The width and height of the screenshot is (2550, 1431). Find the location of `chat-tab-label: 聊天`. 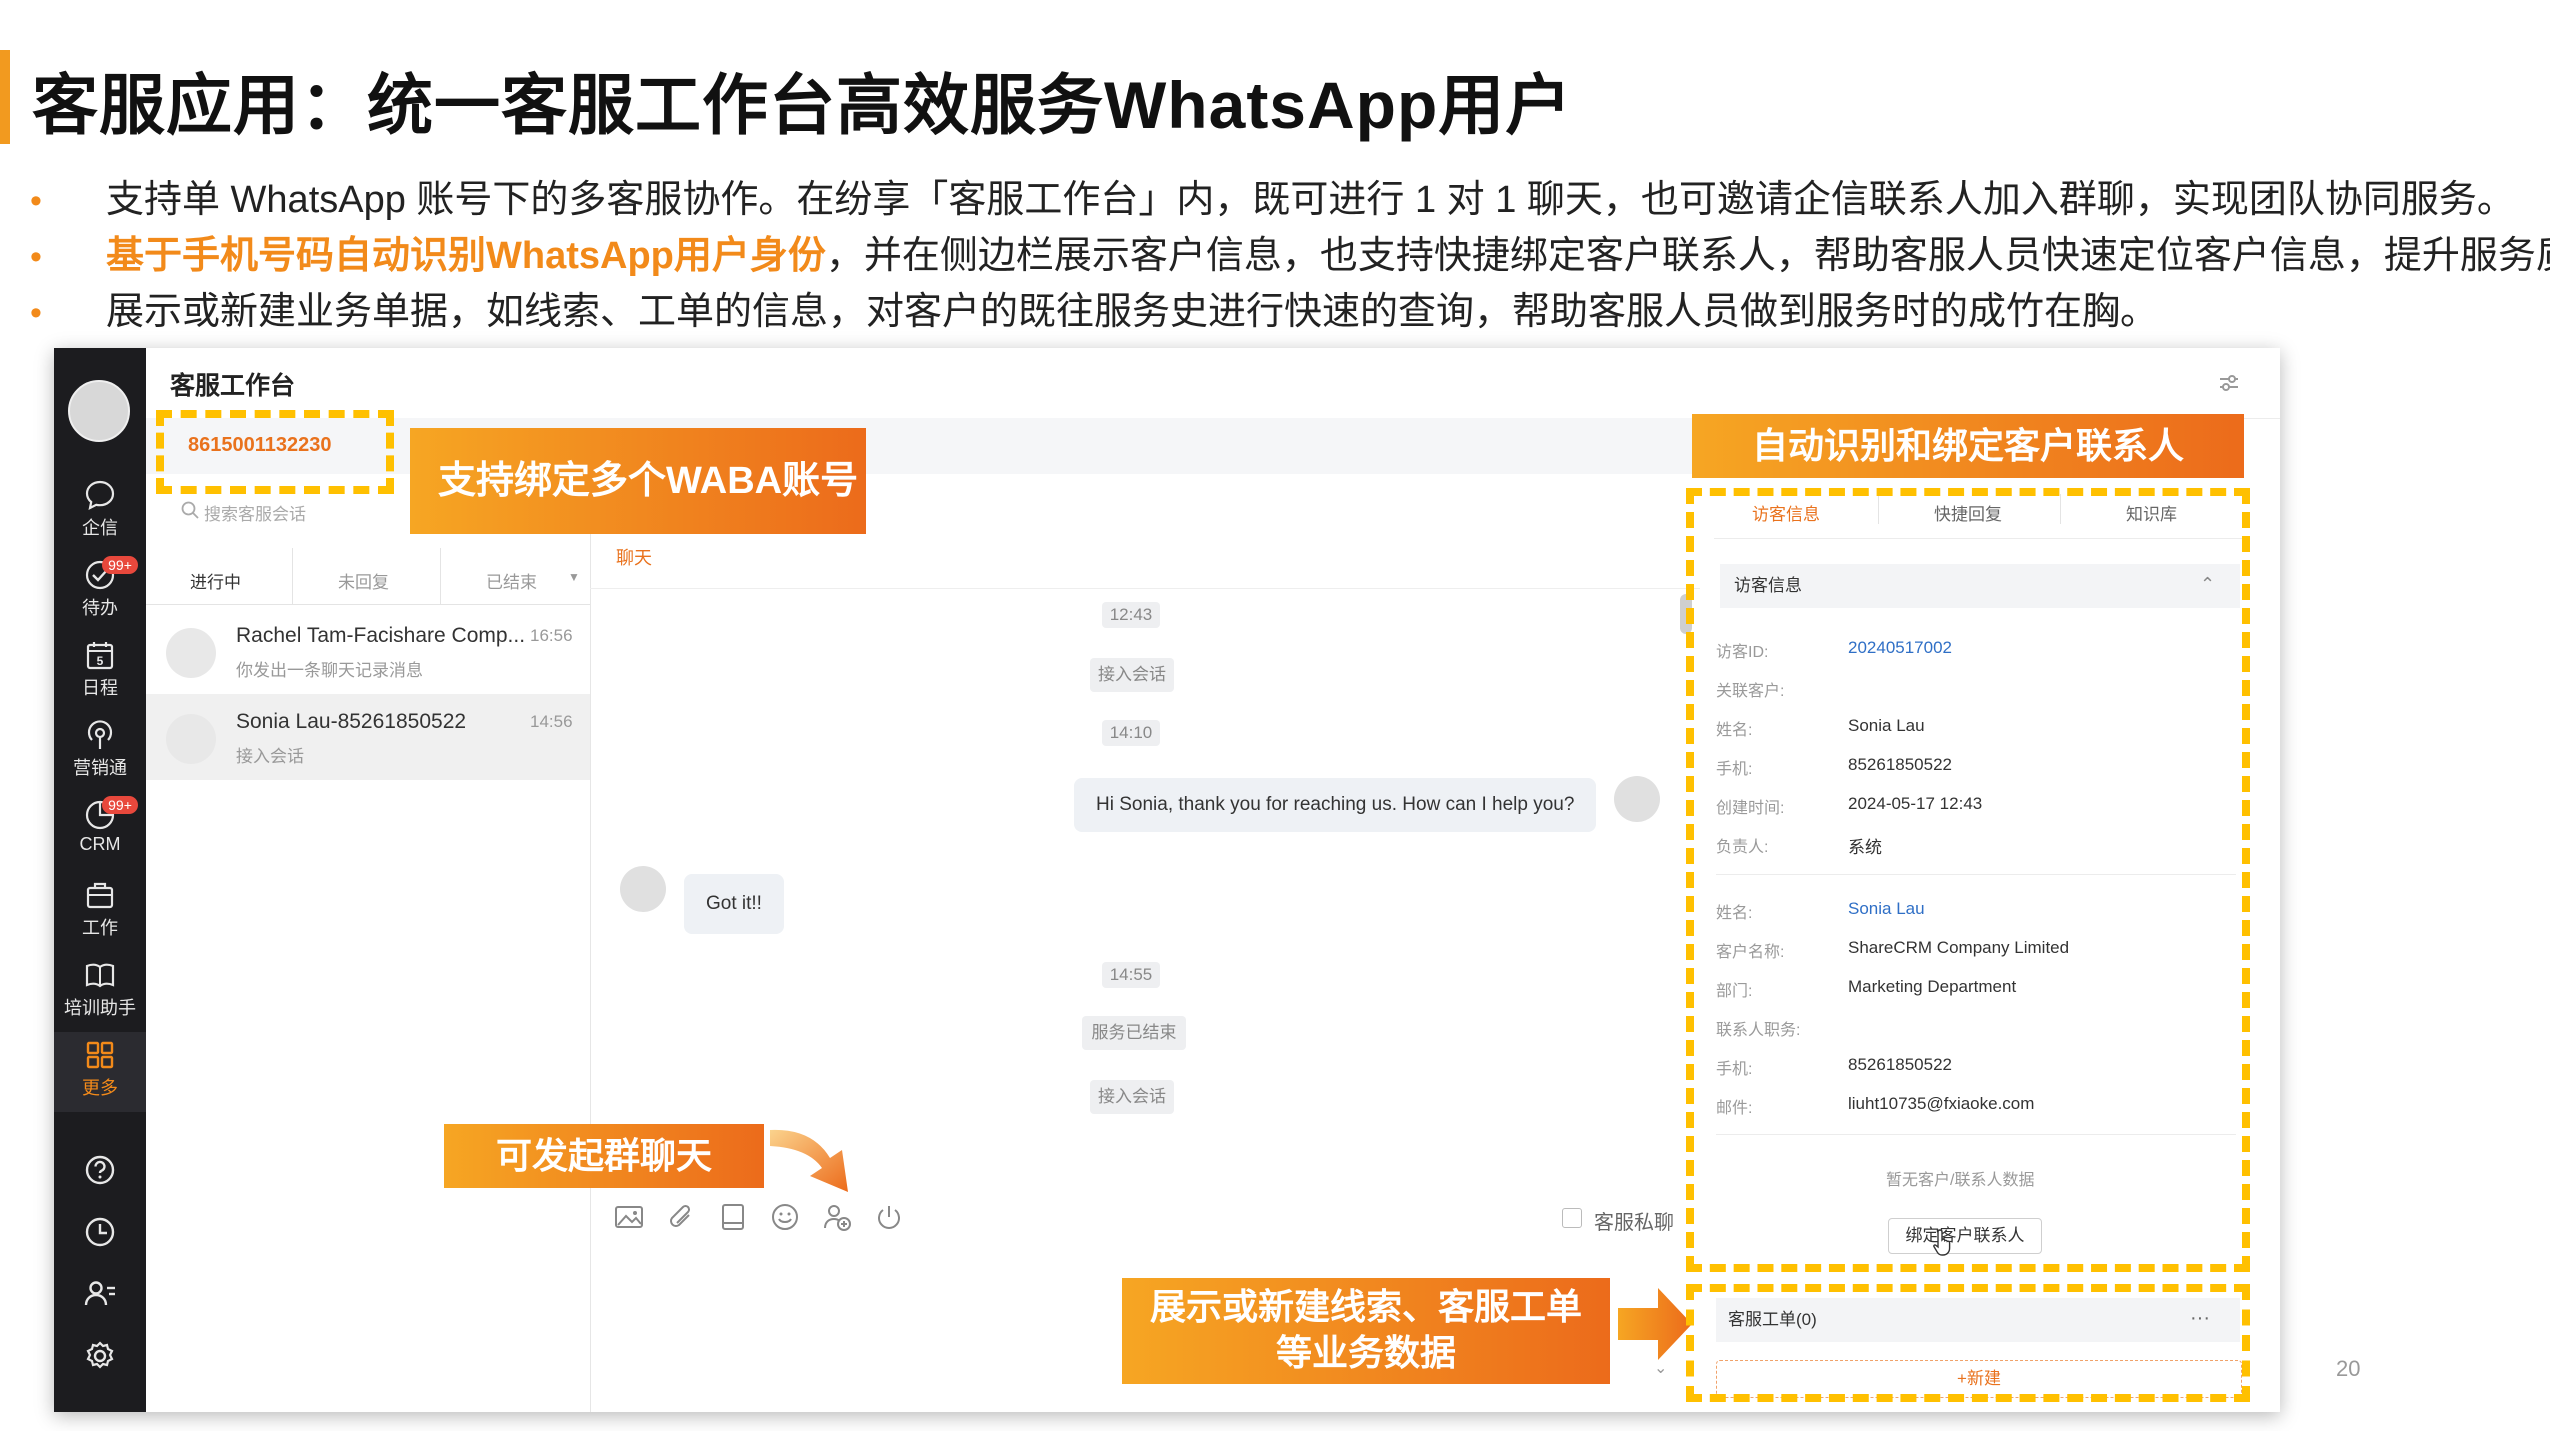

chat-tab-label: 聊天 is located at coordinates (634, 557).